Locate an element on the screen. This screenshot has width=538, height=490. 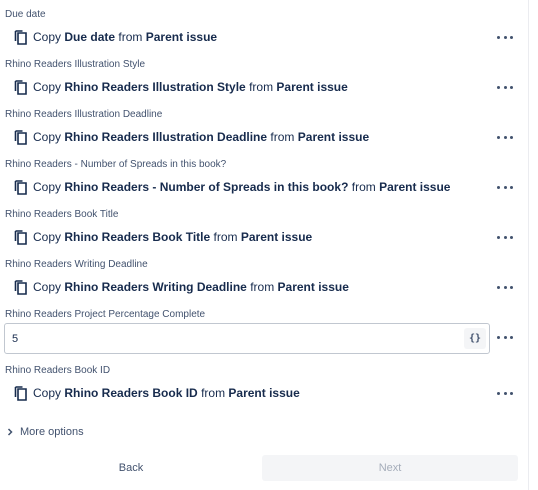
field-label: Rhino Readers Book Title is located at coordinates (62, 214).